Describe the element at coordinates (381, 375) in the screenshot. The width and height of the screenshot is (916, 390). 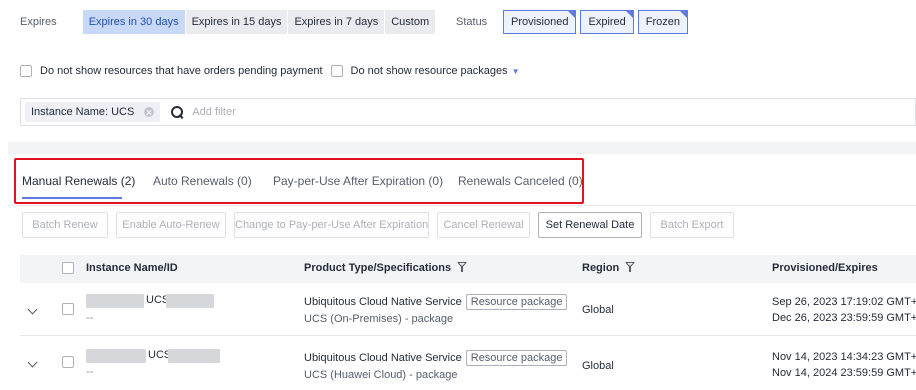
I see `product-spec: UCS (Huawei Cloud) - package` at that location.